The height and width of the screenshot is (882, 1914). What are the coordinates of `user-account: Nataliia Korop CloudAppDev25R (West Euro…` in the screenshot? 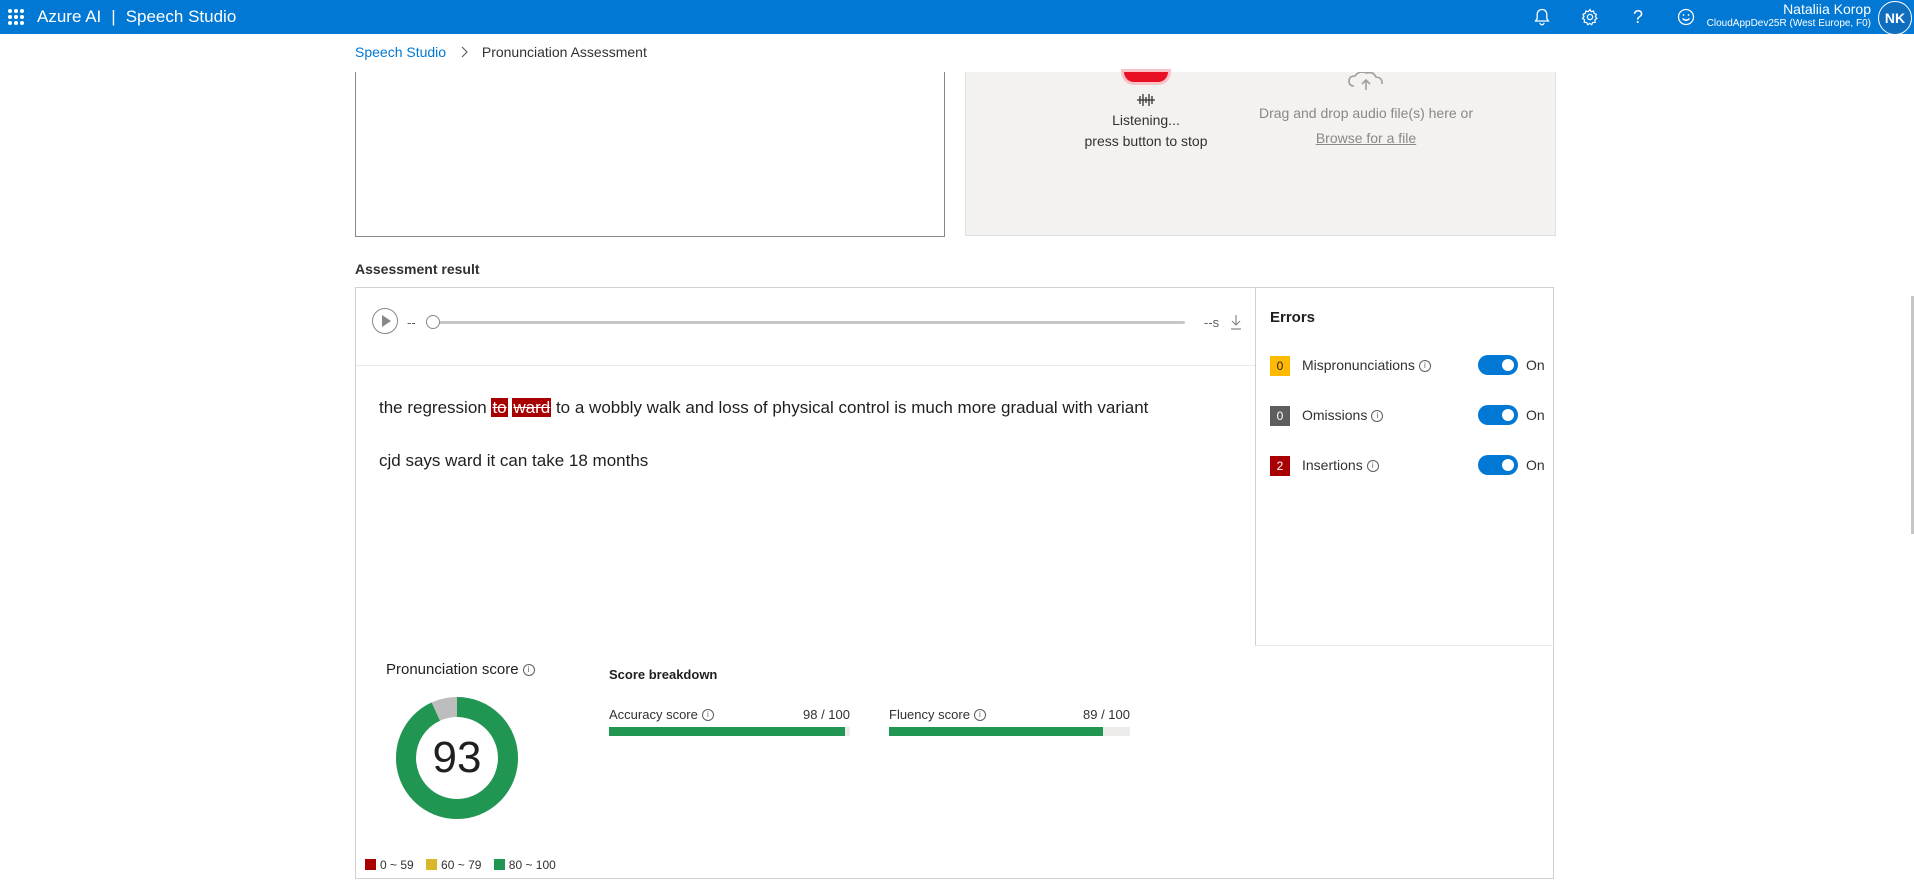 It's located at (1789, 14).